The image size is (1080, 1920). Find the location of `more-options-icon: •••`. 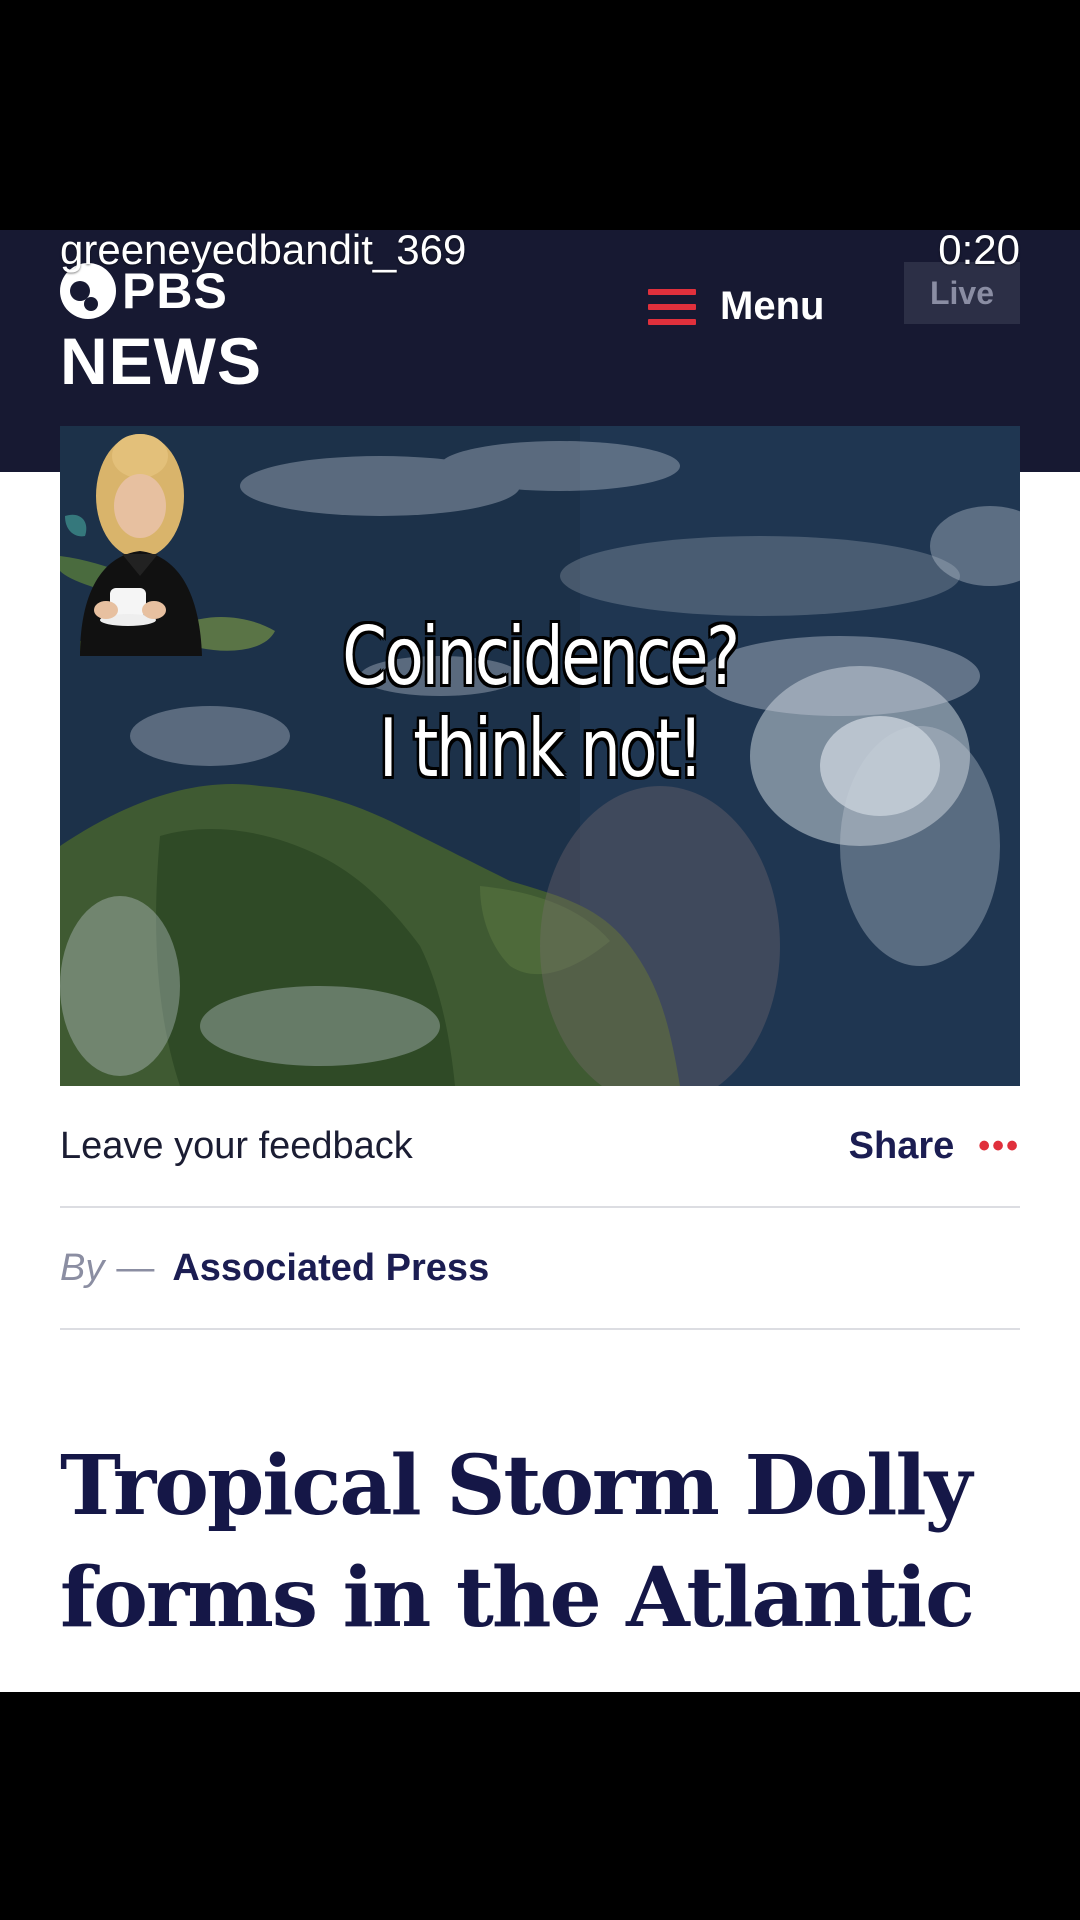

more-options-icon: ••• is located at coordinates (999, 1146).